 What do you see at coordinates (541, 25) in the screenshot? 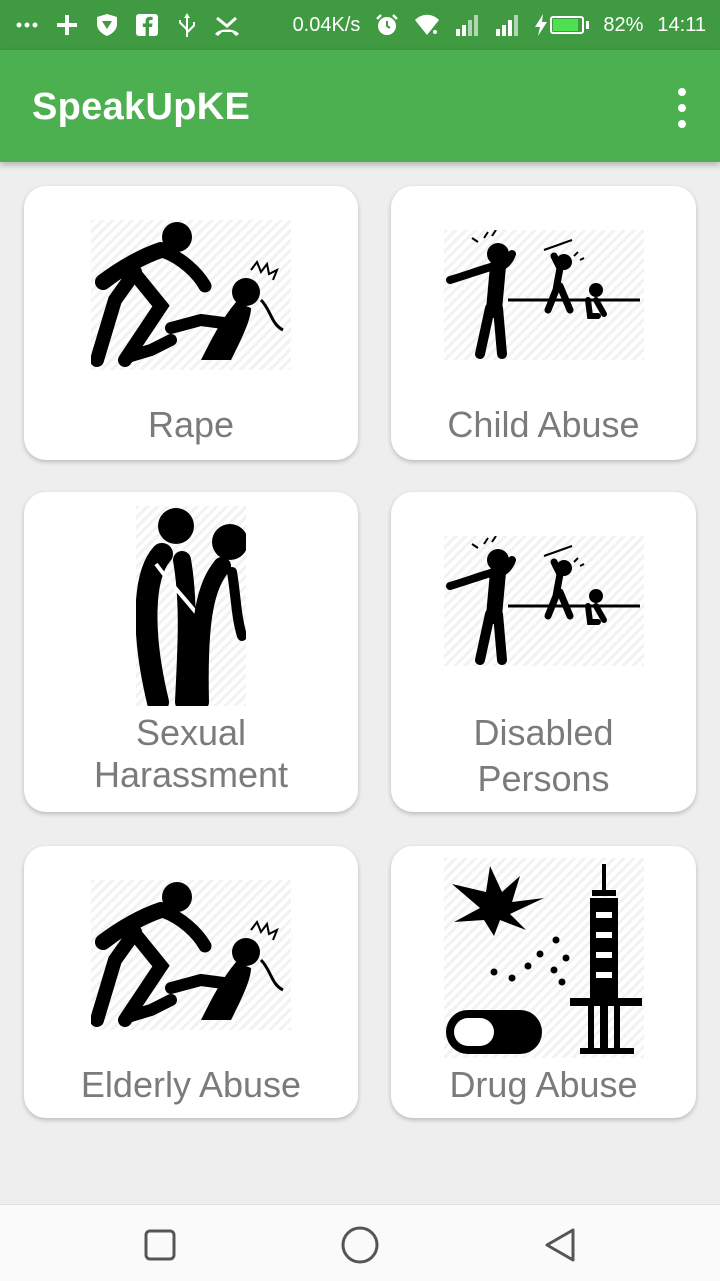
I see `charging-icon` at bounding box center [541, 25].